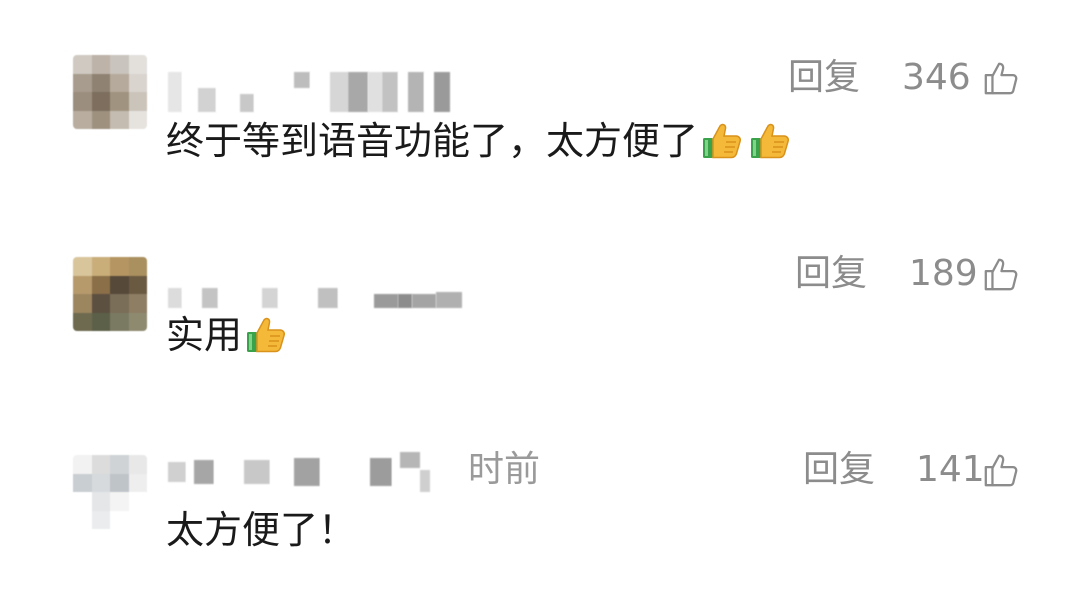  What do you see at coordinates (950, 469) in the screenshot?
I see `like-count: 141` at bounding box center [950, 469].